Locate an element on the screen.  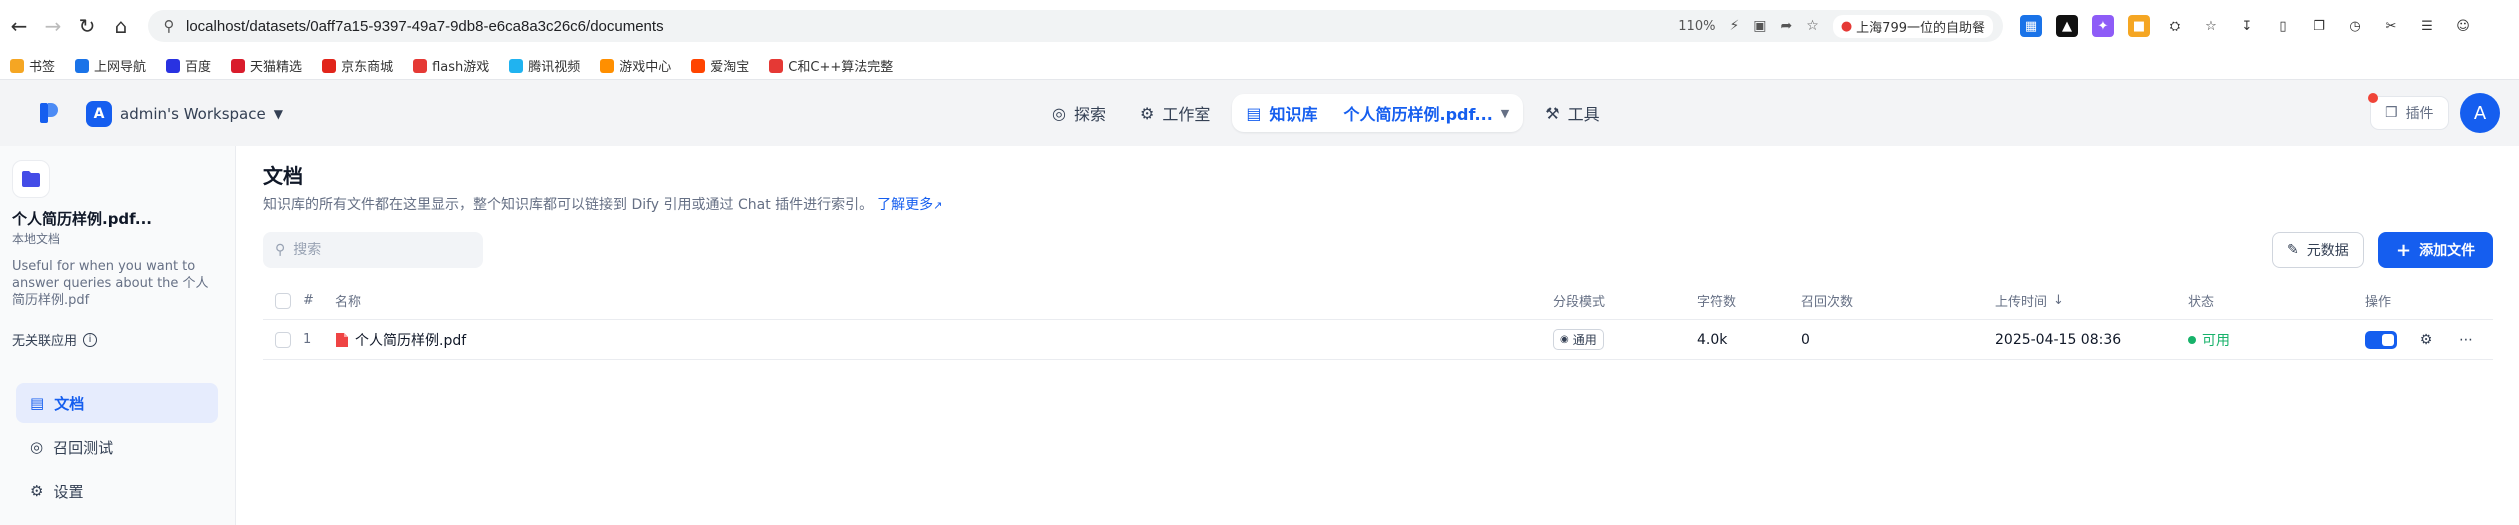
screenshot-icon: ▣ is located at coordinates (1759, 26).